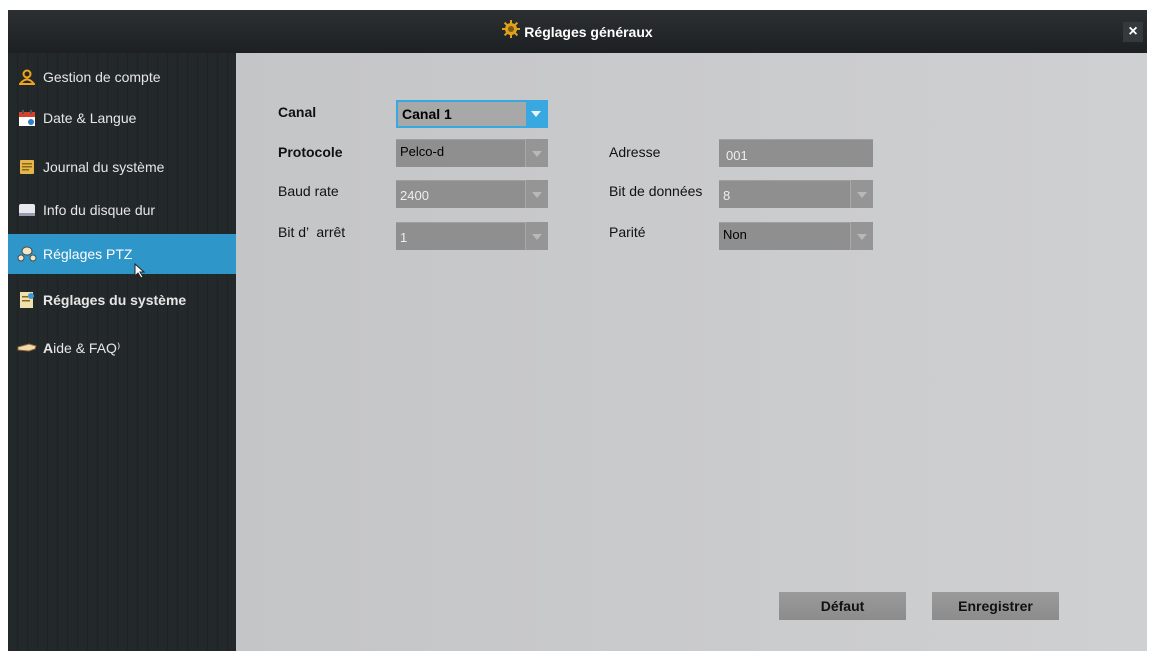  I want to click on canal-value: Canal 1, so click(427, 114).